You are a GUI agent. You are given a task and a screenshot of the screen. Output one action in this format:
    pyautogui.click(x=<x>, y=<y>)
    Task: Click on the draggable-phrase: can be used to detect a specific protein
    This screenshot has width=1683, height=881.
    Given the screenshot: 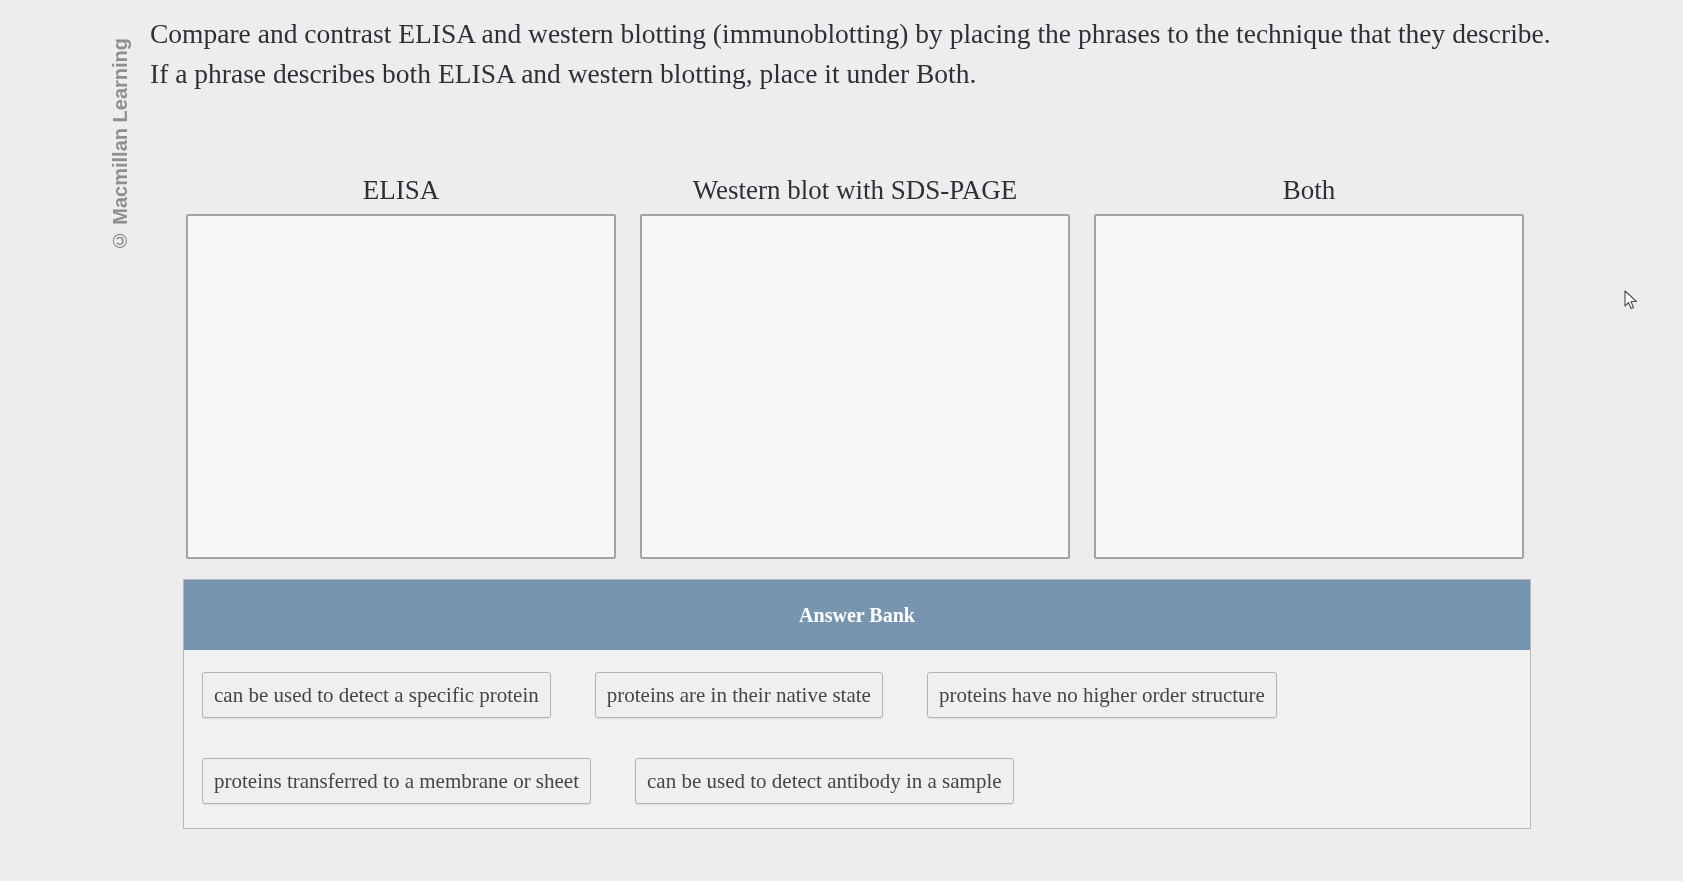 What is the action you would take?
    pyautogui.click(x=376, y=695)
    